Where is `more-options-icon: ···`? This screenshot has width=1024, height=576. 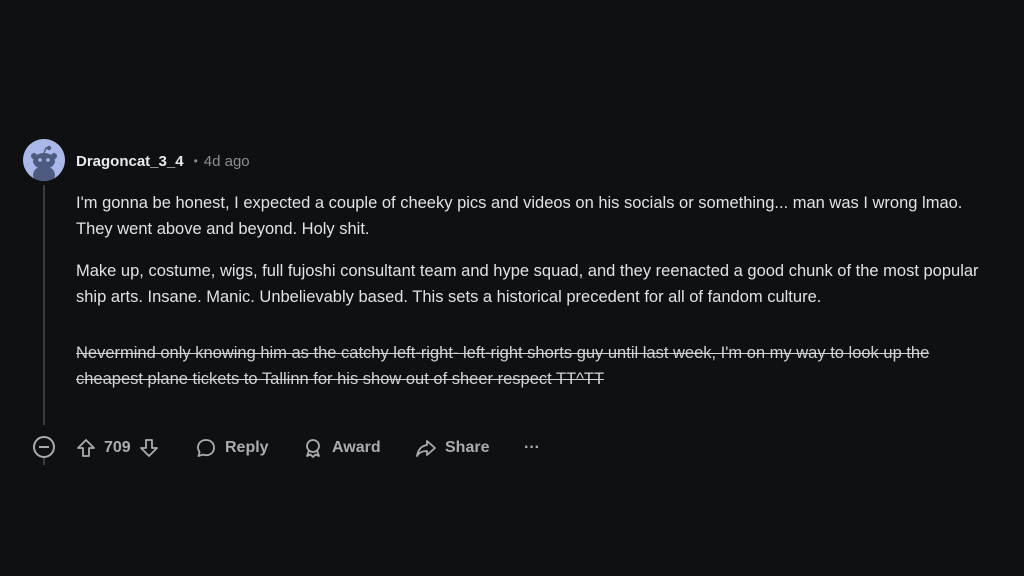
more-options-icon: ··· is located at coordinates (532, 447).